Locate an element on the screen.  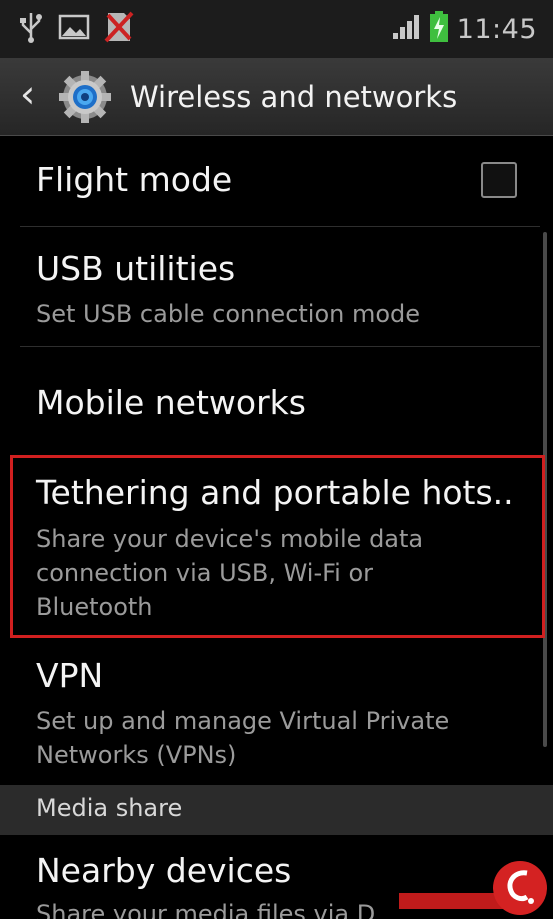
battery-charging-icon is located at coordinates (439, 29).